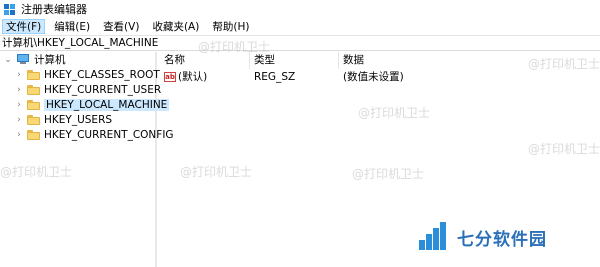 Image resolution: width=600 pixels, height=267 pixels. I want to click on brand-name: 七分软件园, so click(502, 239).